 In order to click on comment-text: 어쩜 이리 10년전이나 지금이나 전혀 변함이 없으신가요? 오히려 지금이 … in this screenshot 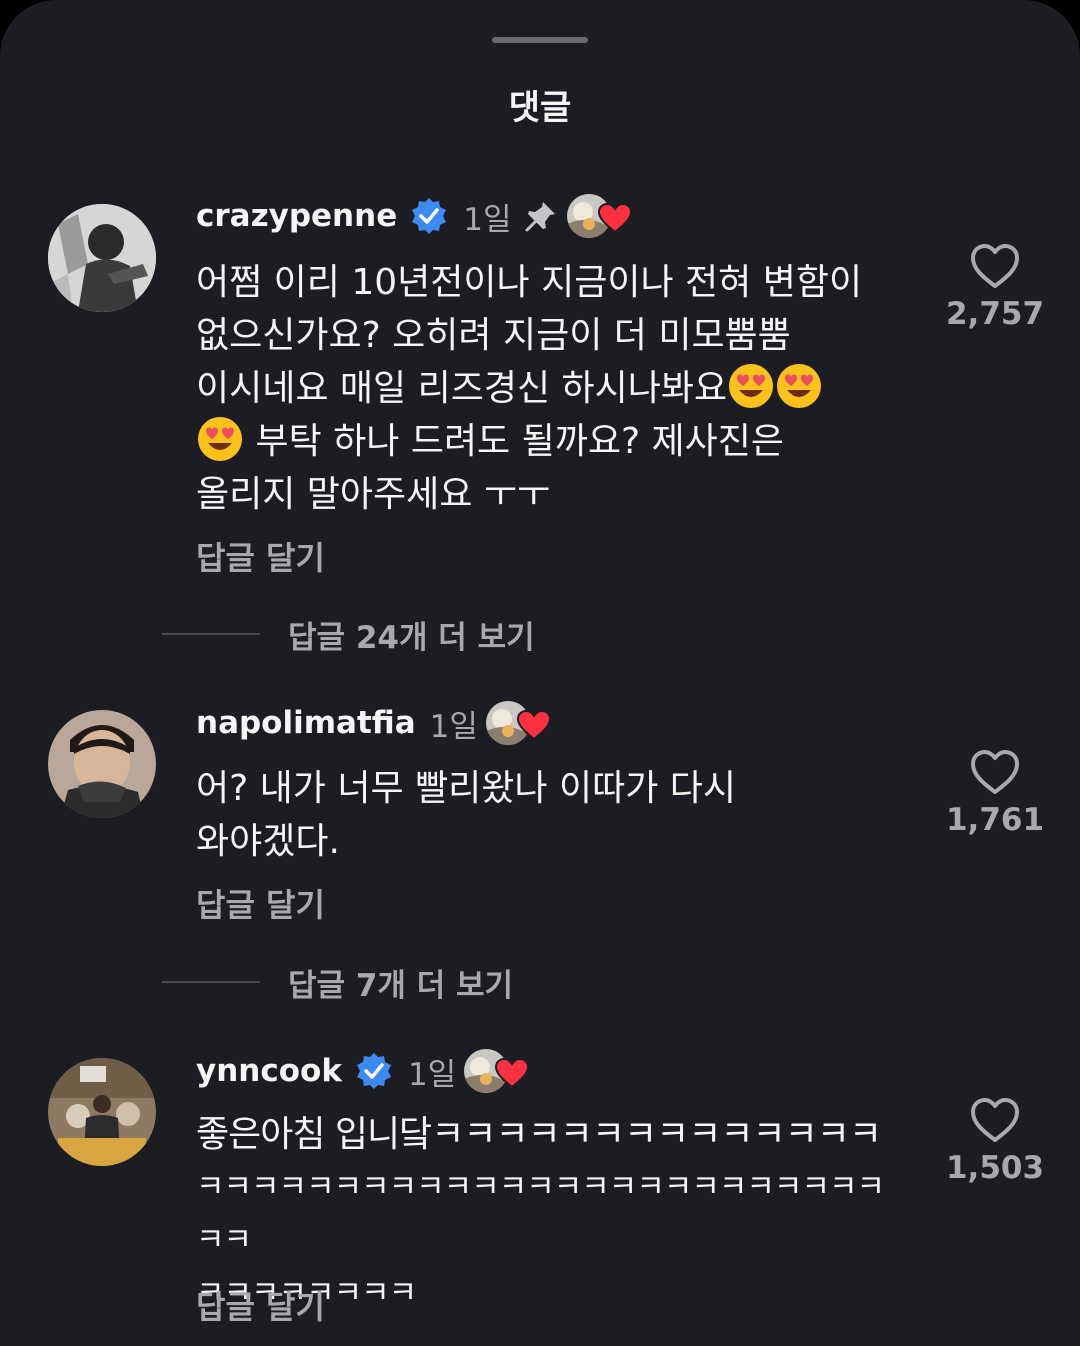, I will do `click(556, 388)`.